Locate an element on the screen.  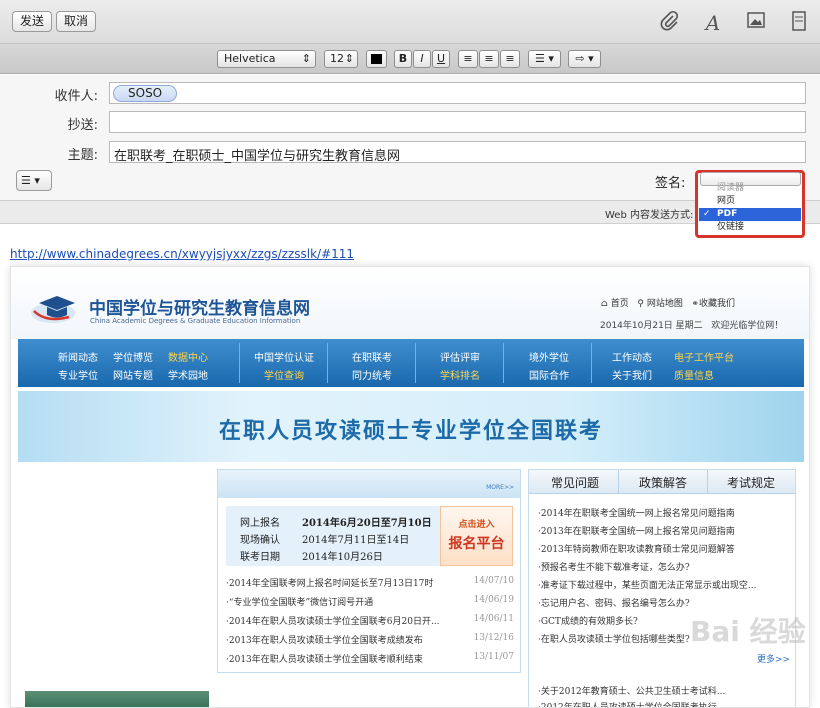
stationery-icon is located at coordinates (799, 23).